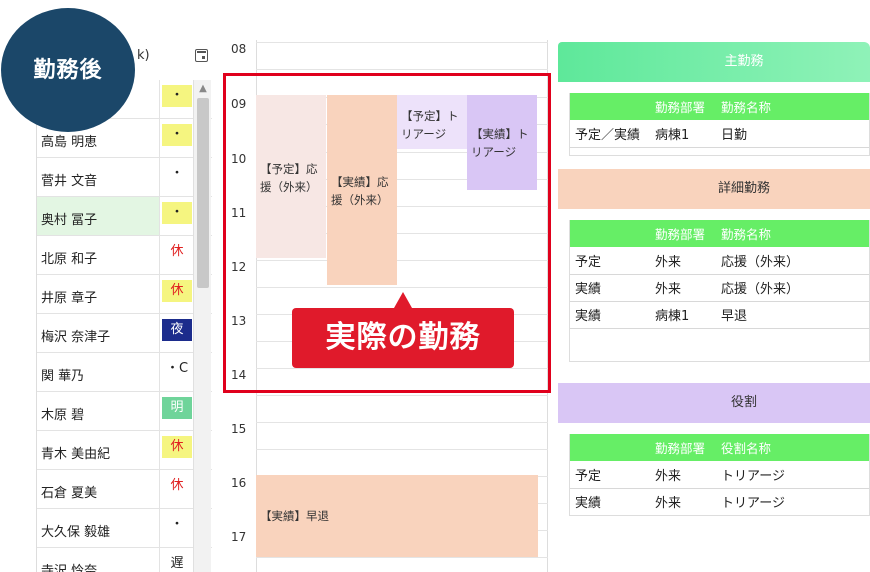  I want to click on shift-mark-cell: 夜, so click(176, 333).